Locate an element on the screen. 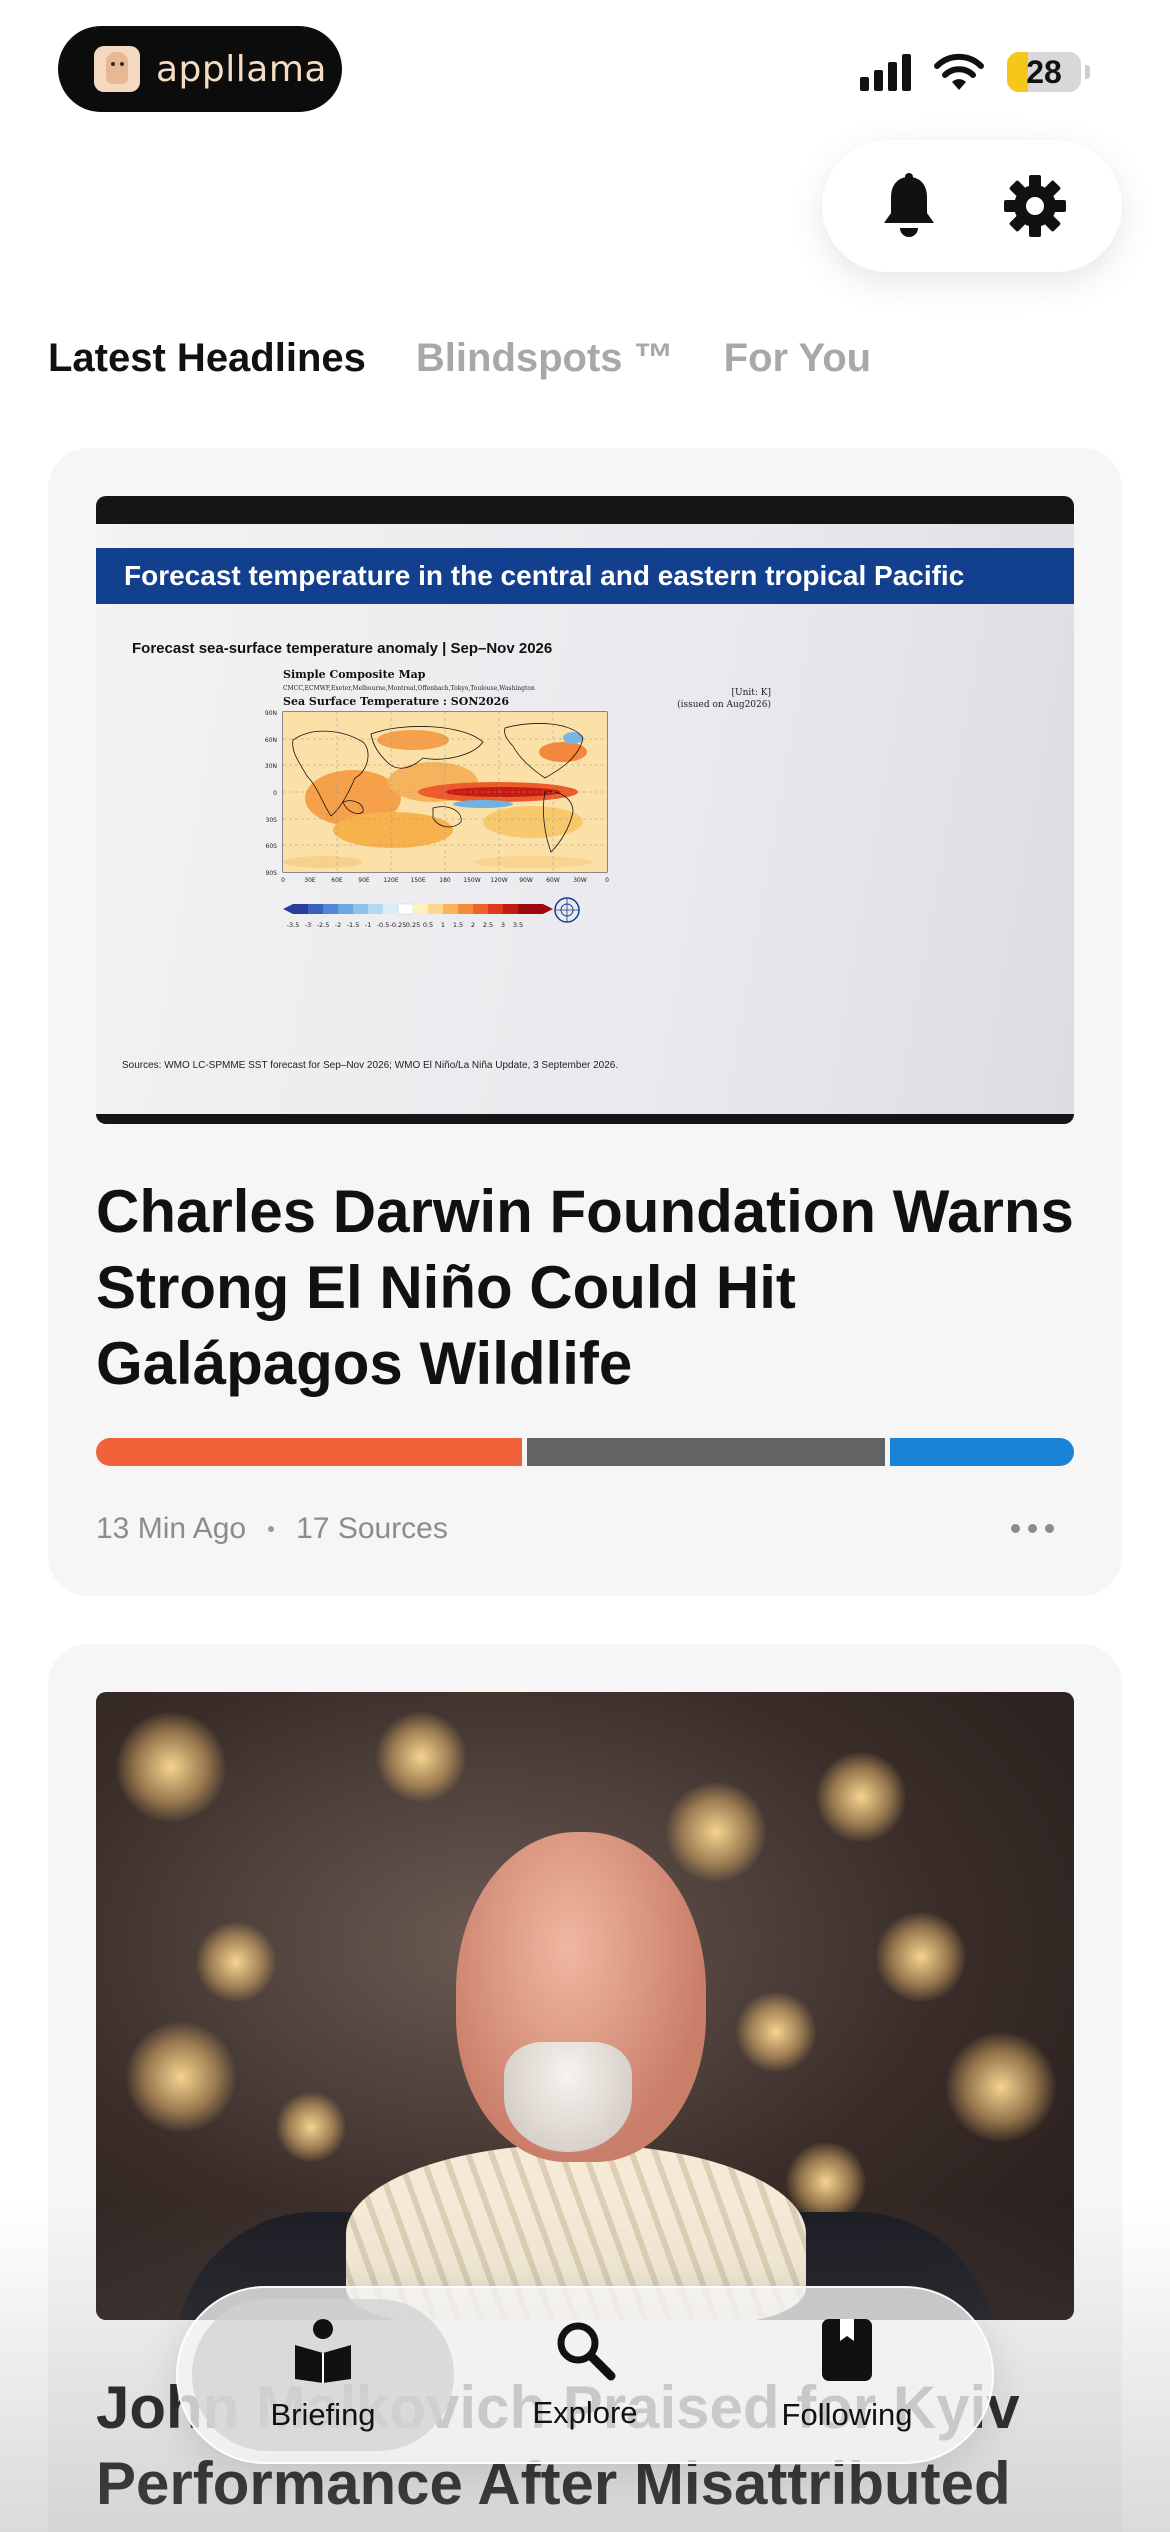  status-bar: 28 is located at coordinates (975, 72).